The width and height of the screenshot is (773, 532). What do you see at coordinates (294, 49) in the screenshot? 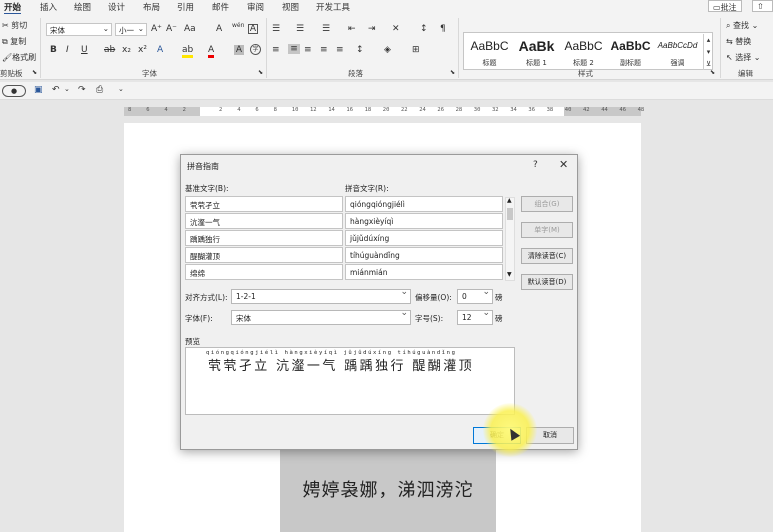
I see `align-center-icon: ≡` at bounding box center [294, 49].